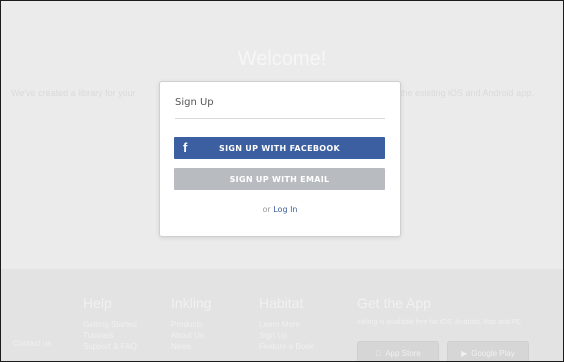 This screenshot has height=362, width=564. What do you see at coordinates (266, 209) in the screenshot?
I see `login-prefix: or` at bounding box center [266, 209].